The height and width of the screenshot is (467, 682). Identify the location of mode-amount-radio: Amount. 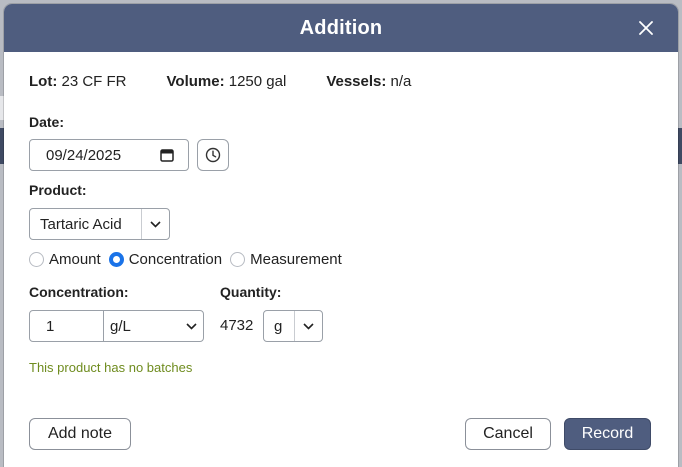
(65, 259).